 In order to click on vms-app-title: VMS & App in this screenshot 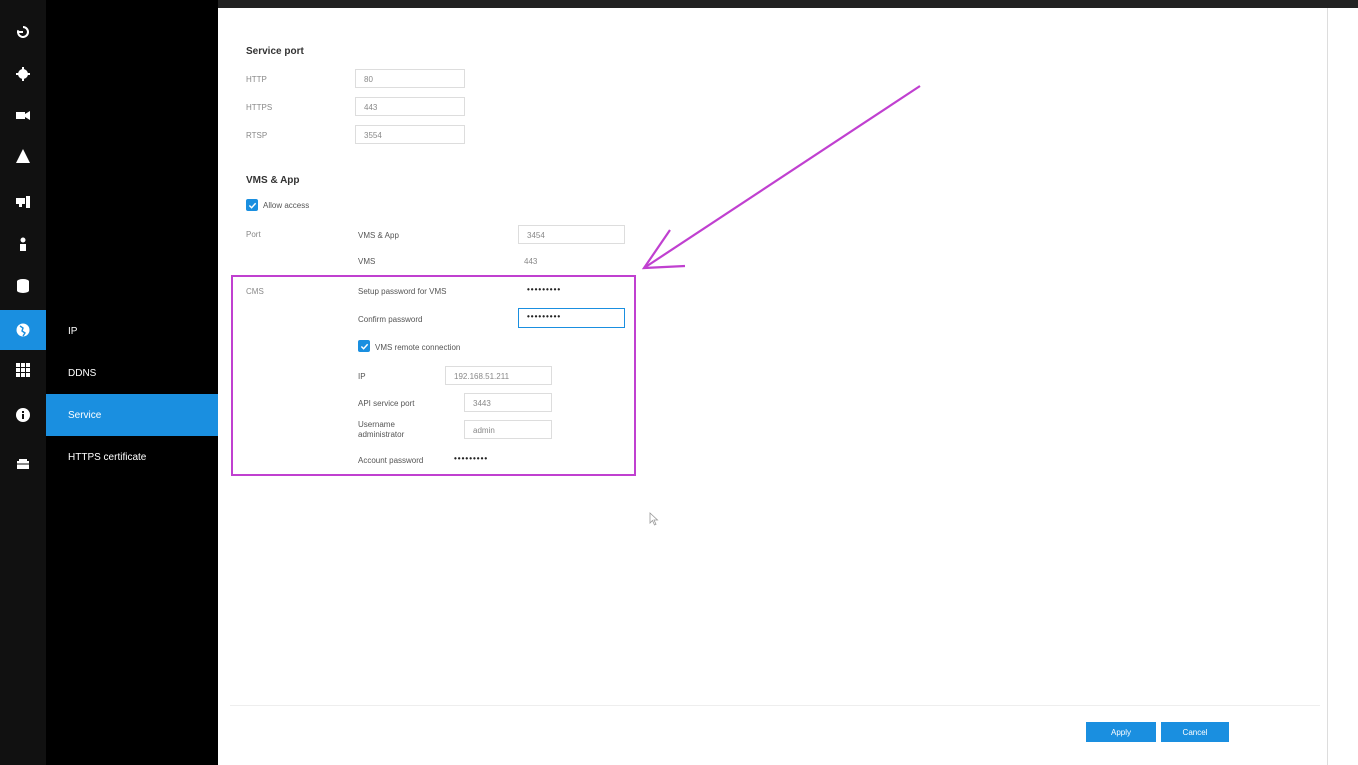, I will do `click(273, 180)`.